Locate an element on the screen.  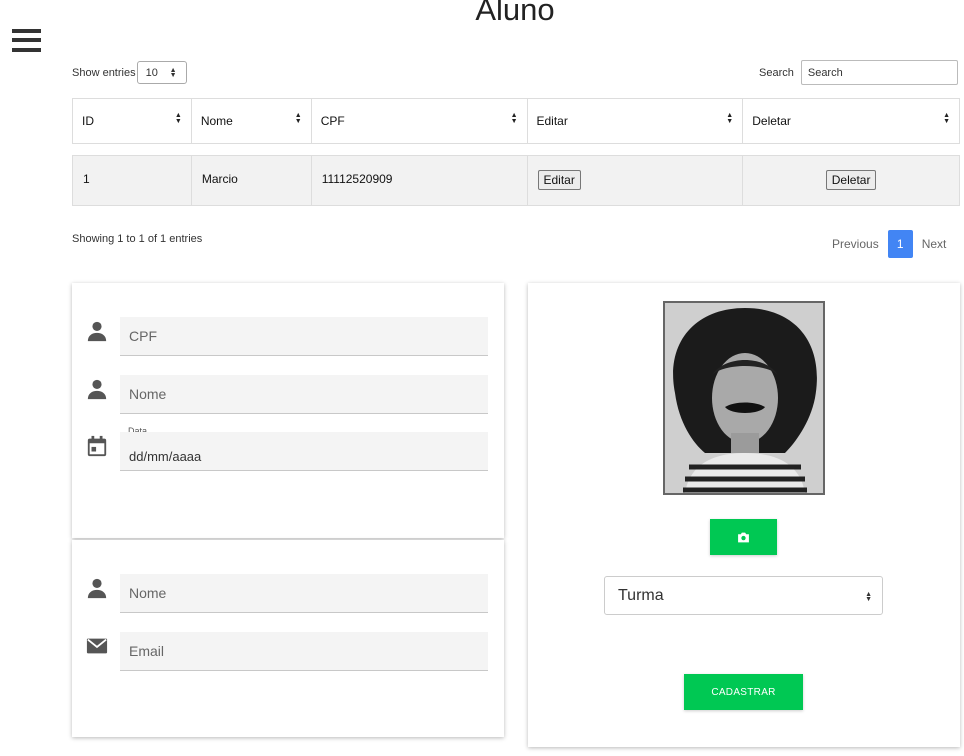
table-search: Search is located at coordinates (858, 72).